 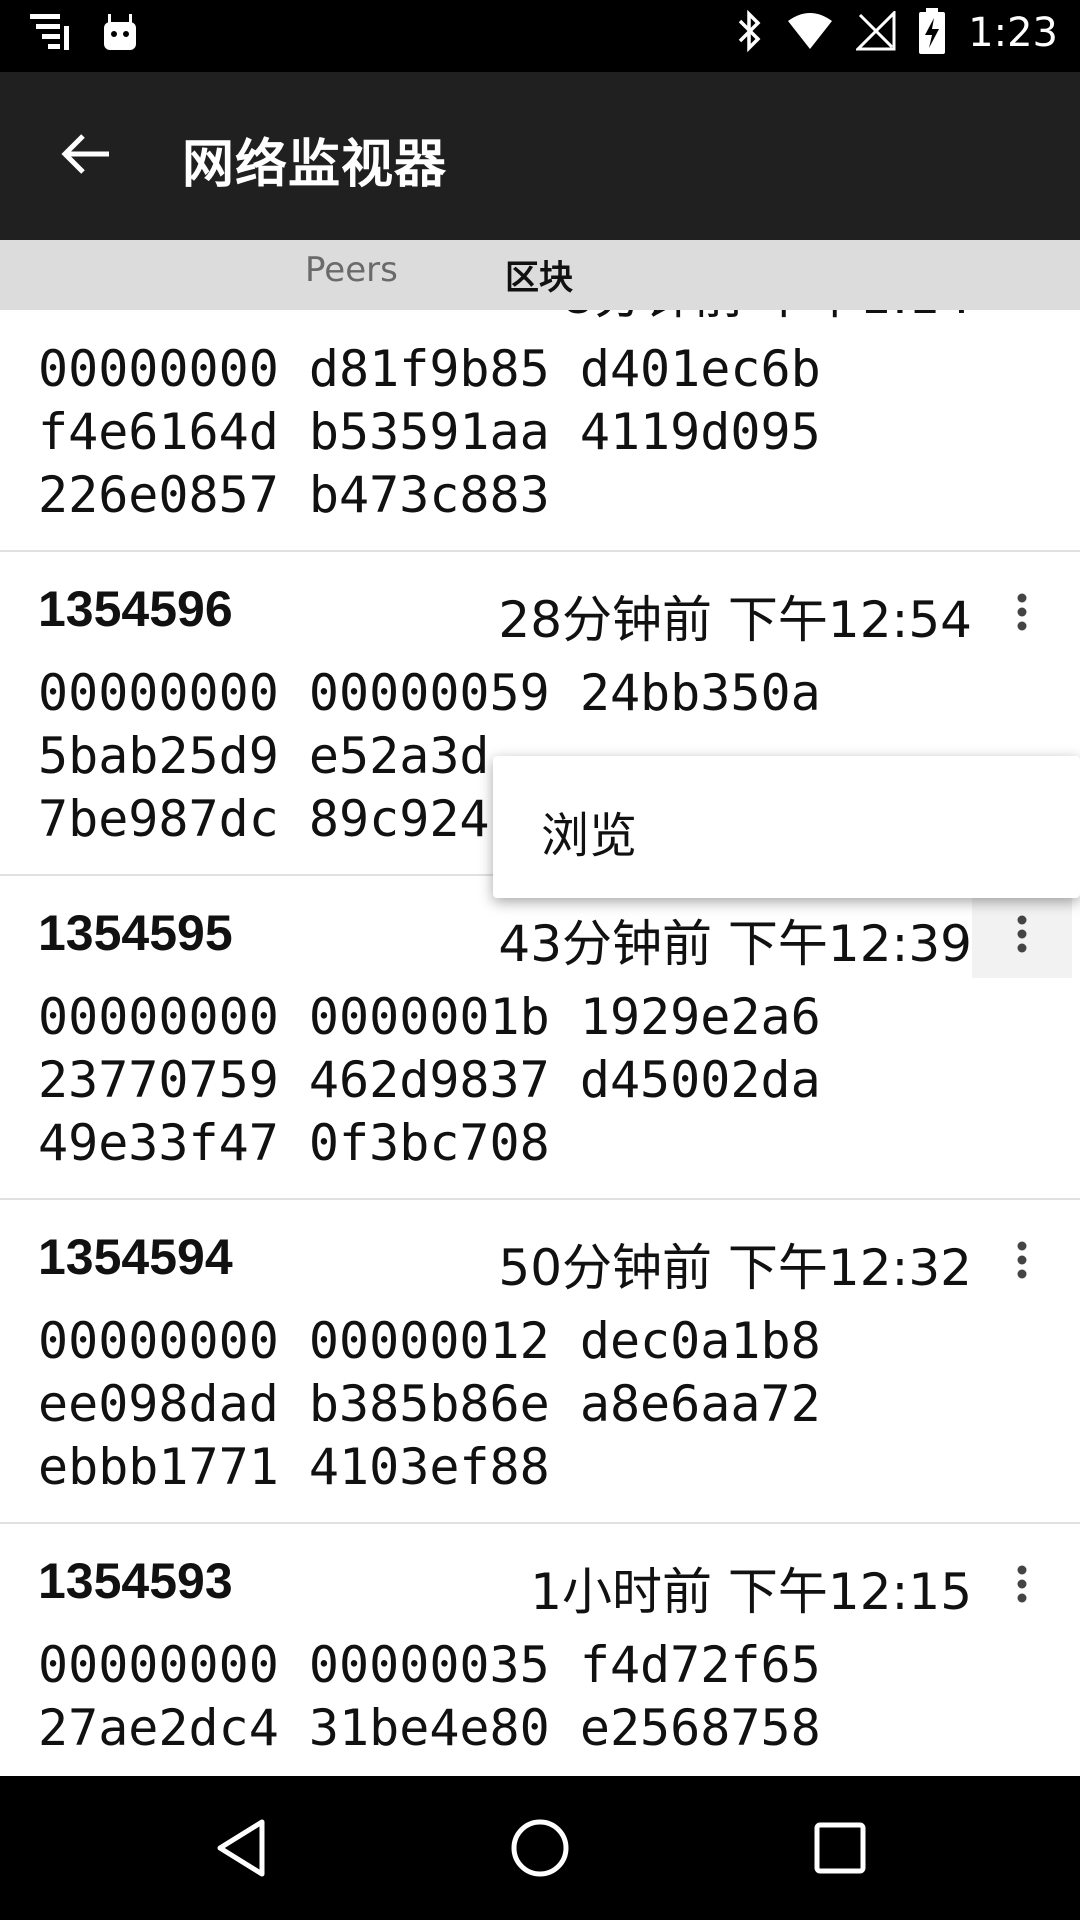 I want to click on nav-recents-icon, so click(x=840, y=1850).